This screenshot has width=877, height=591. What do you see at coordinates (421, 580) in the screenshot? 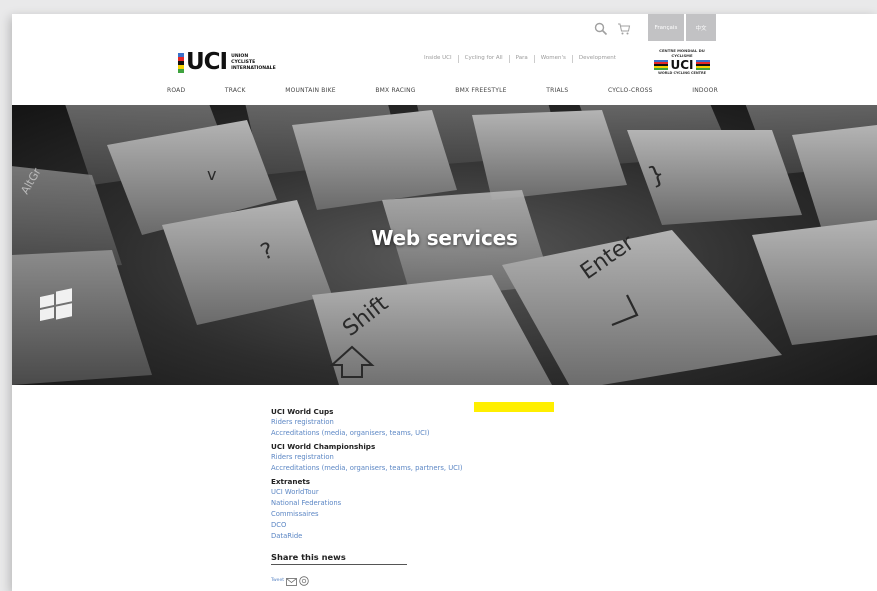
I see `share-buttons: Tweet` at bounding box center [421, 580].